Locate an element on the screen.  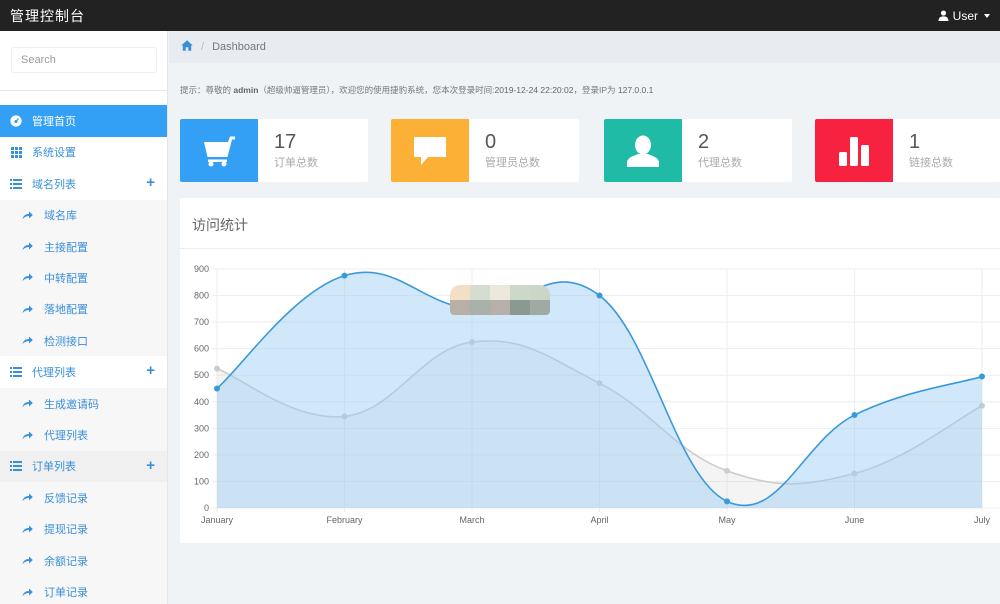
stat-card-agents: 2 代理总数 is located at coordinates (698, 150).